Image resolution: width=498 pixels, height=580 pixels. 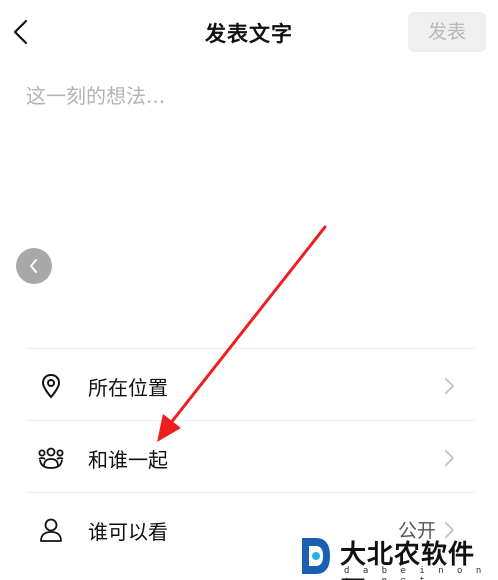 What do you see at coordinates (396, 557) in the screenshot?
I see `site-watermark: 大北农软件园 d a b e i n o n g . n e t` at bounding box center [396, 557].